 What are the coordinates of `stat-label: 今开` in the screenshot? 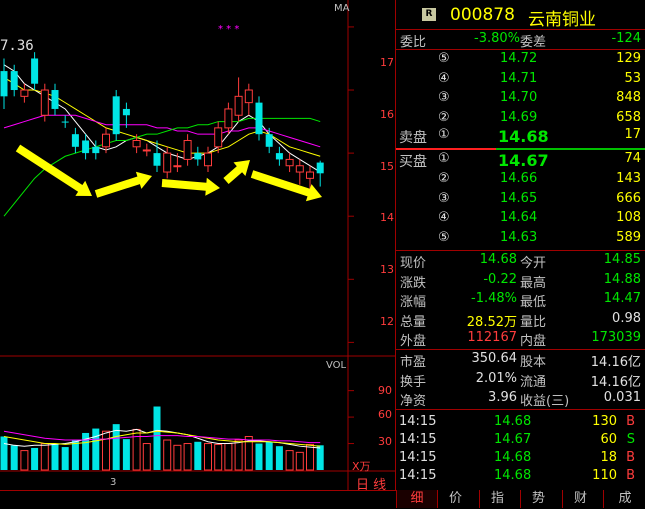 It's located at (533, 263).